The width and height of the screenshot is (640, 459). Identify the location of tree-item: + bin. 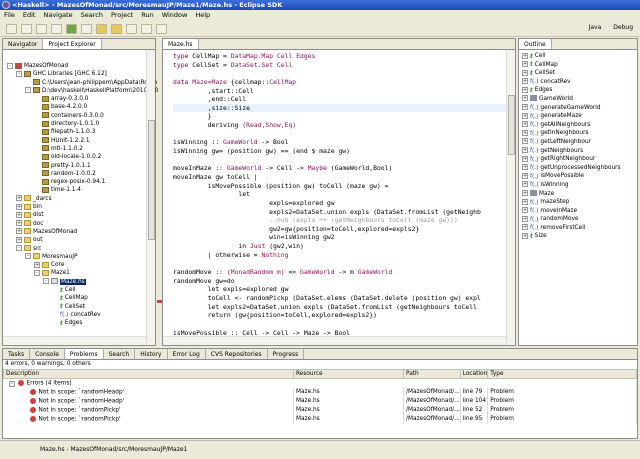
(79, 207).